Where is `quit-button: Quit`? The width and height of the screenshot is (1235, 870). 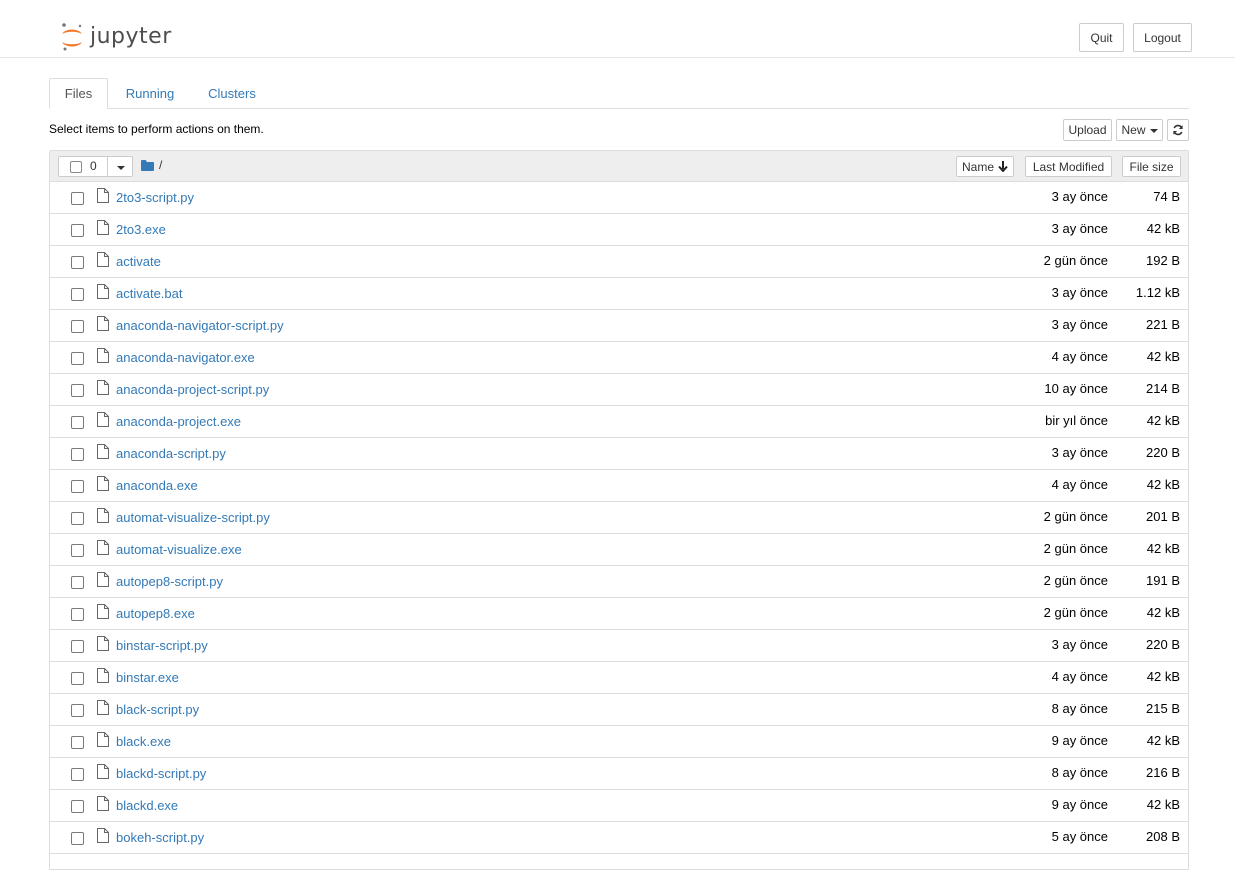
quit-button: Quit is located at coordinates (1101, 37).